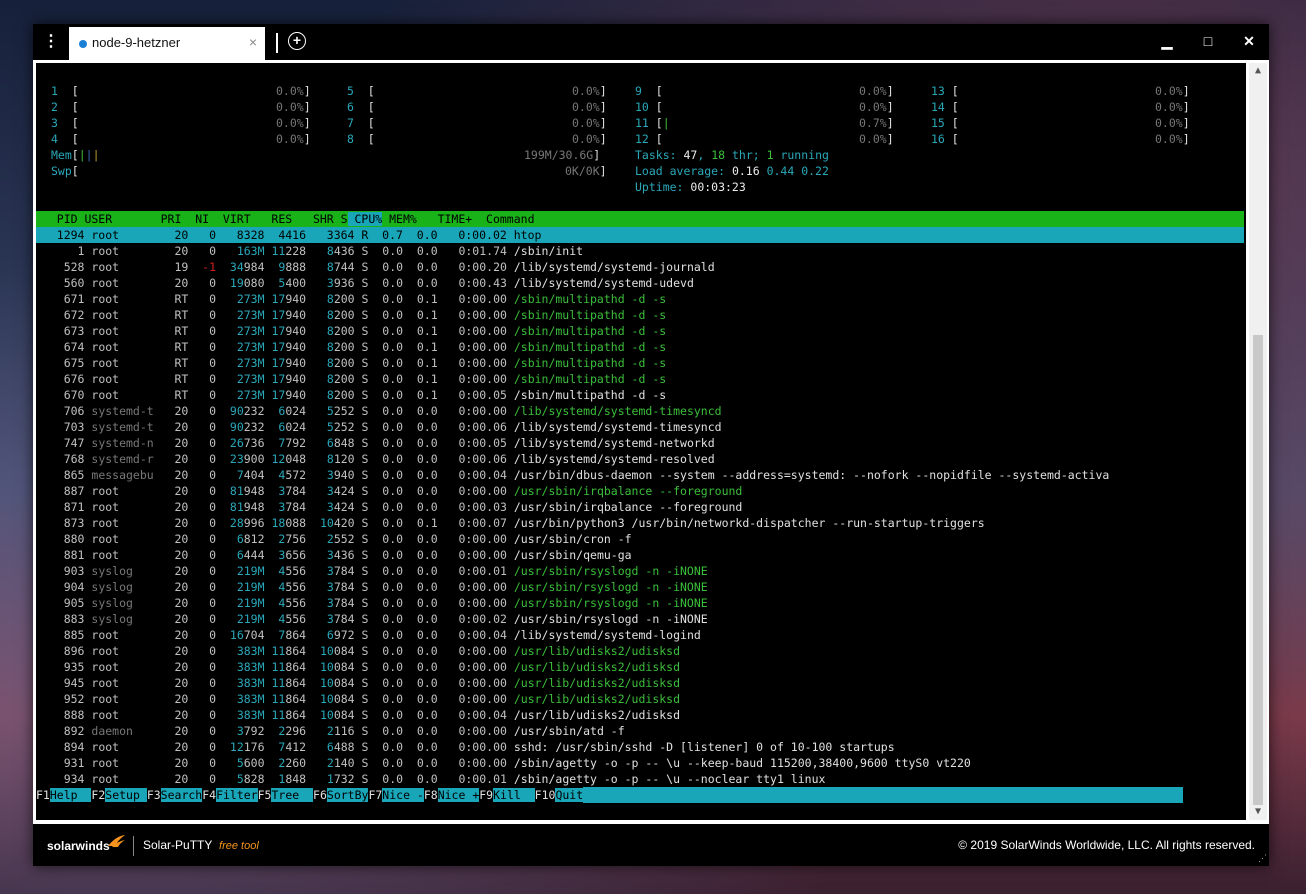  I want to click on fkey-label: Quit, so click(569, 795).